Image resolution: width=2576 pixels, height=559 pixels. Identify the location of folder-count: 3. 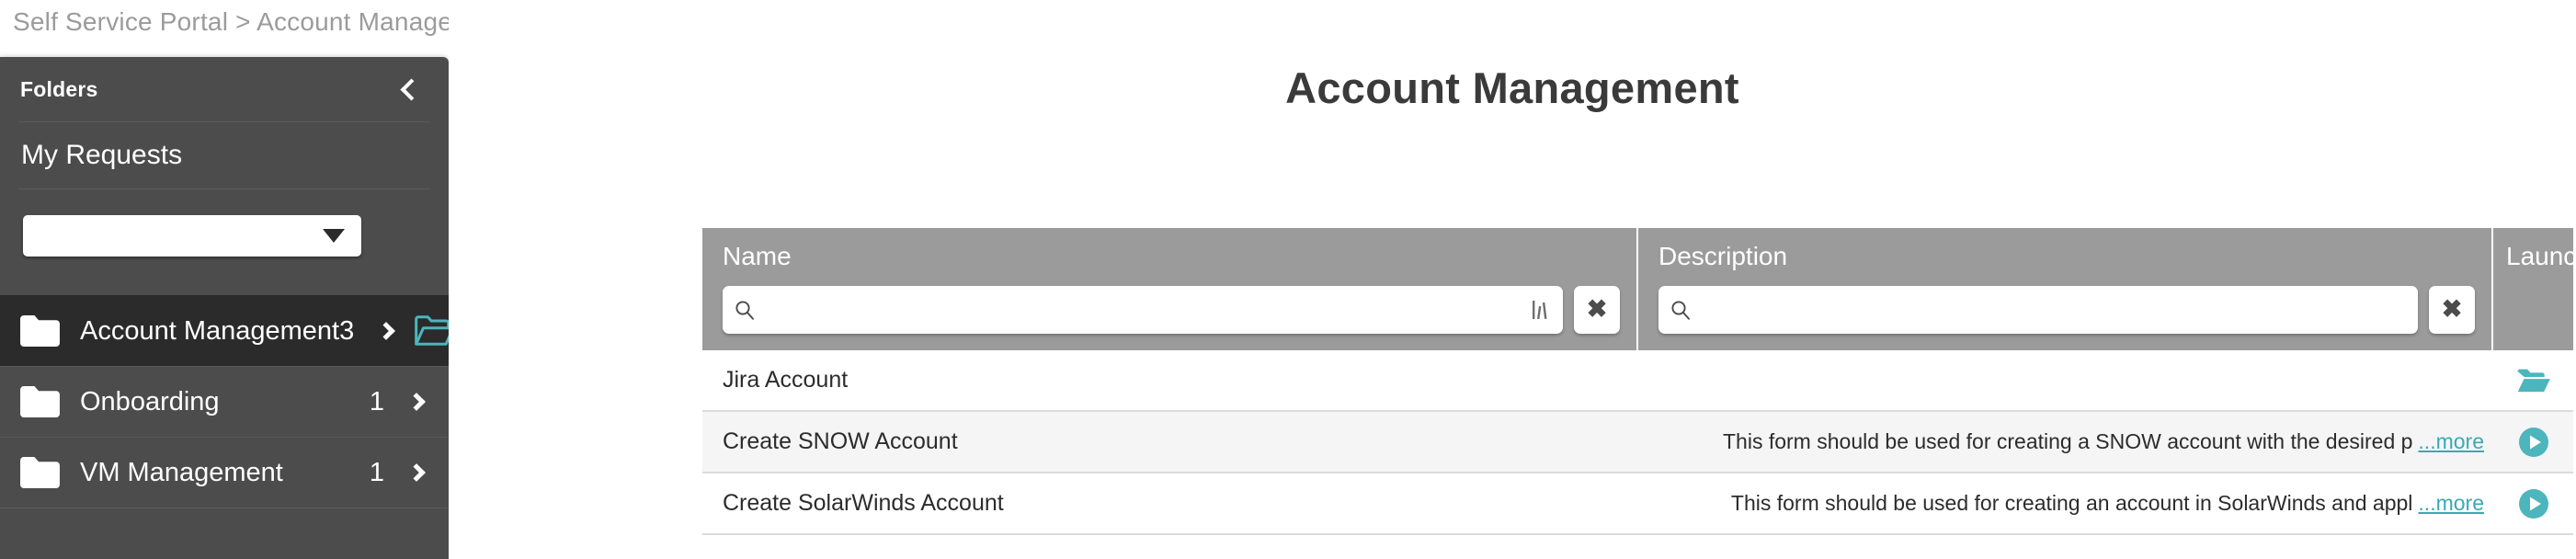
(347, 331).